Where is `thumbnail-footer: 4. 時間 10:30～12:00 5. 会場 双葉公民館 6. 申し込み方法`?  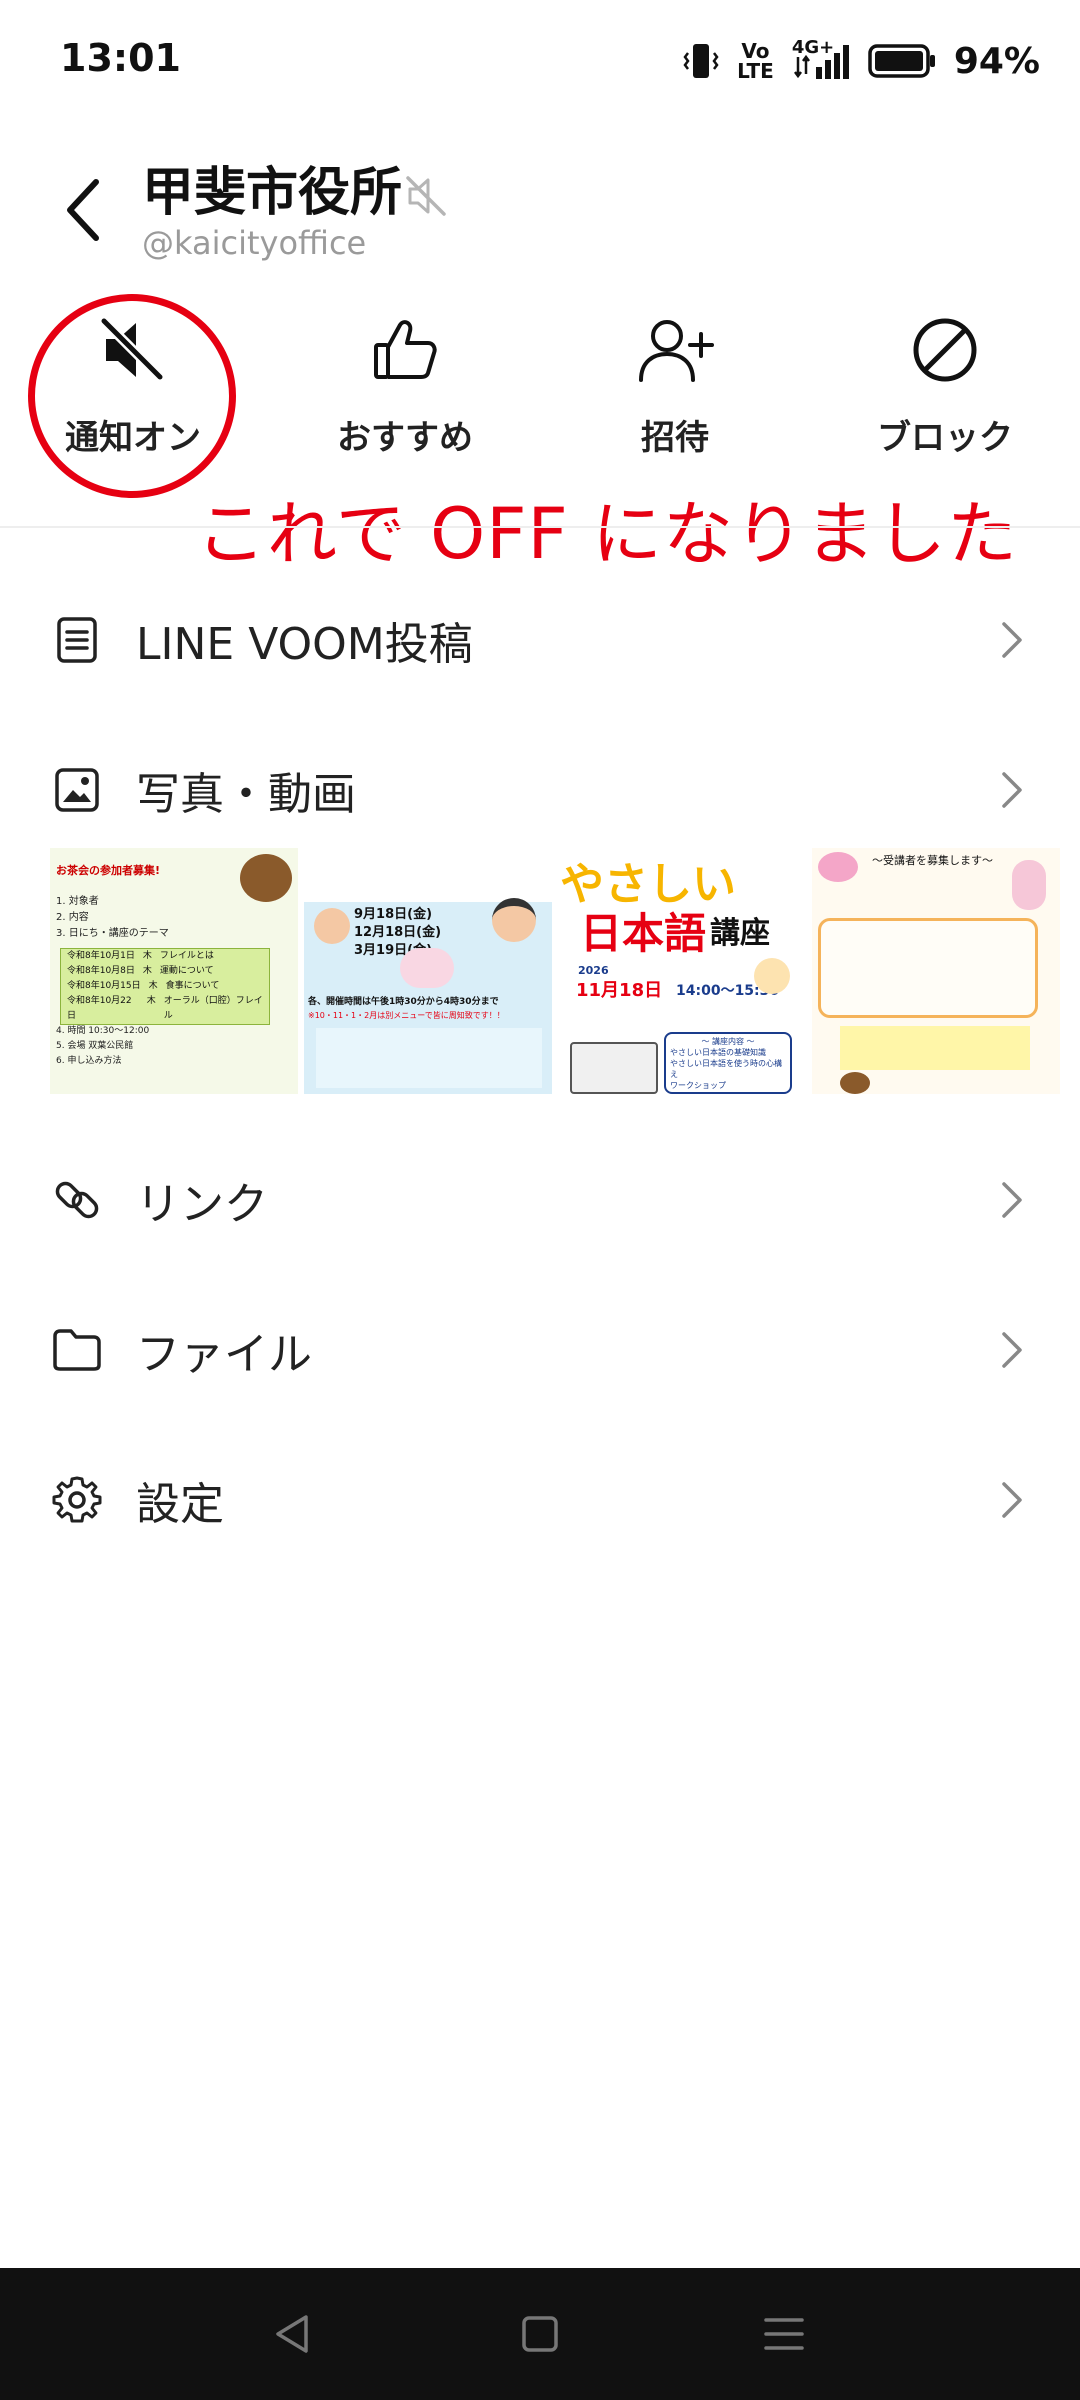 thumbnail-footer: 4. 時間 10:30～12:00 5. 会場 双葉公民館 6. 申し込み方法 is located at coordinates (102, 1046).